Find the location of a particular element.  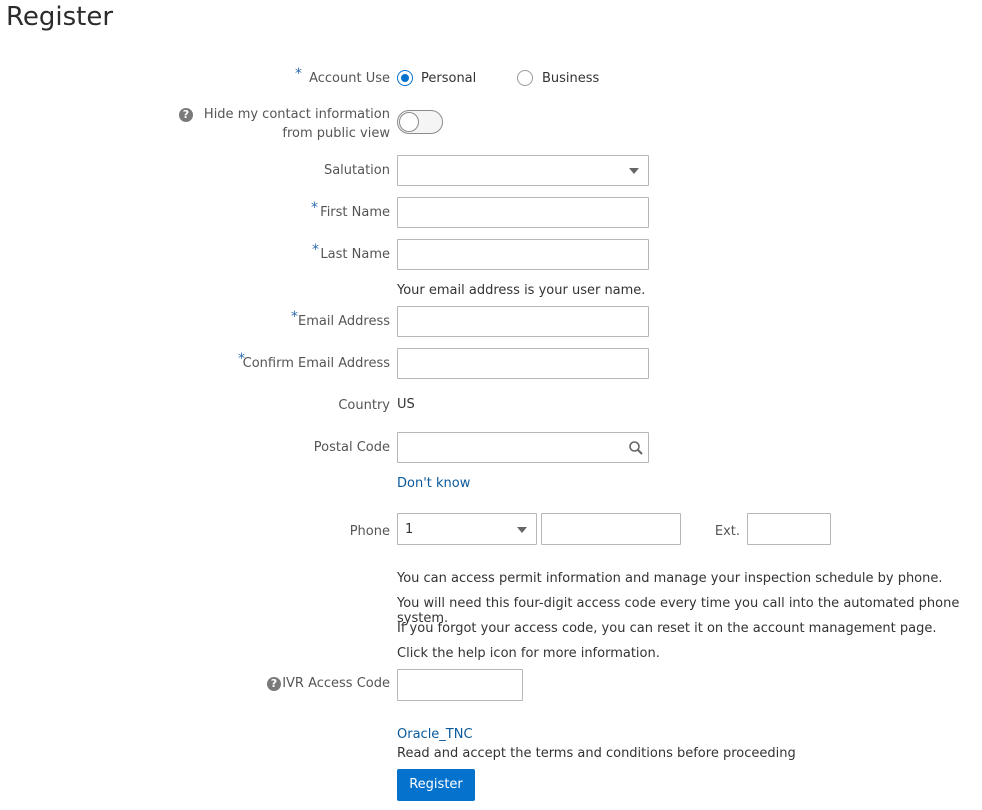

country-label: Country is located at coordinates (364, 405).